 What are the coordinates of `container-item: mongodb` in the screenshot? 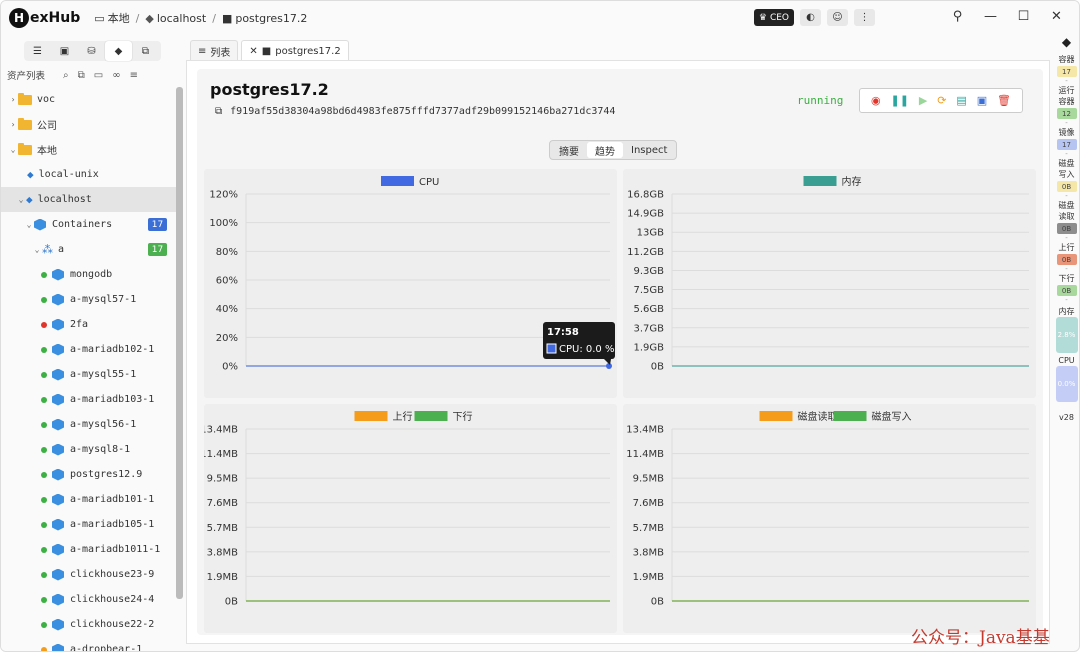 It's located at (88, 274).